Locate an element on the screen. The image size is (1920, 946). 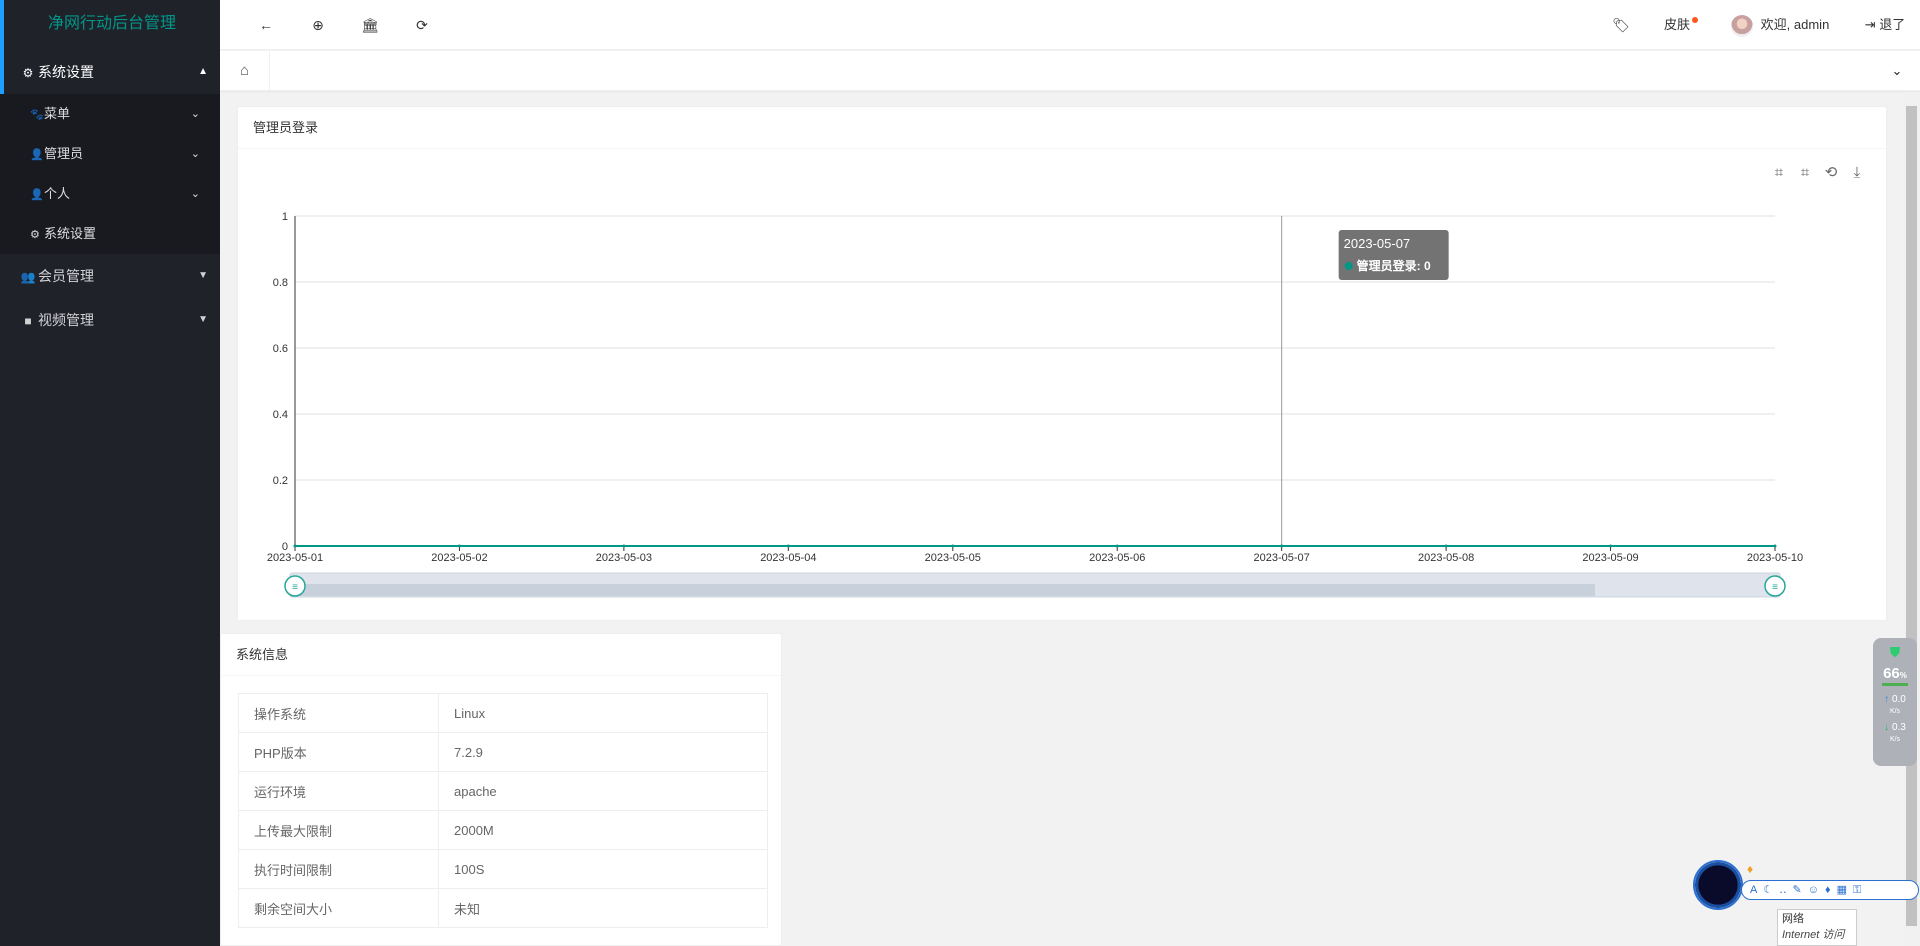
sidebar-item-label: 系统设置 is located at coordinates (70, 233).